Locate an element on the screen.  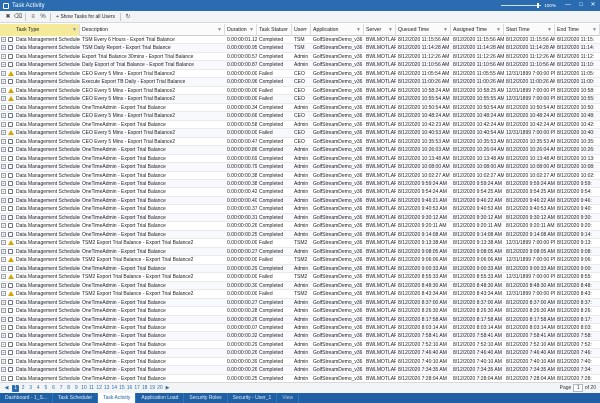
refresh-icon: ↻ is located at coordinates (128, 17).